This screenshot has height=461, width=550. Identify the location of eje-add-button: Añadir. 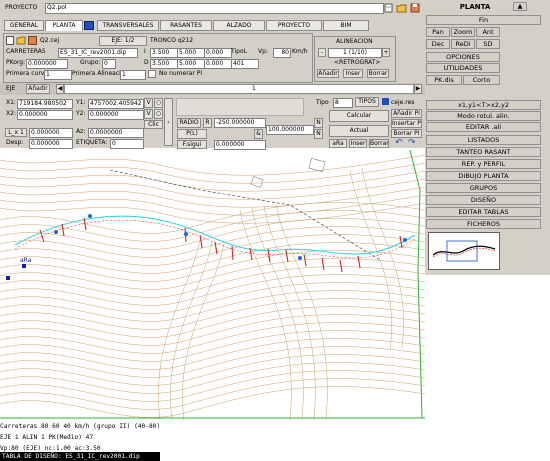
(38, 89).